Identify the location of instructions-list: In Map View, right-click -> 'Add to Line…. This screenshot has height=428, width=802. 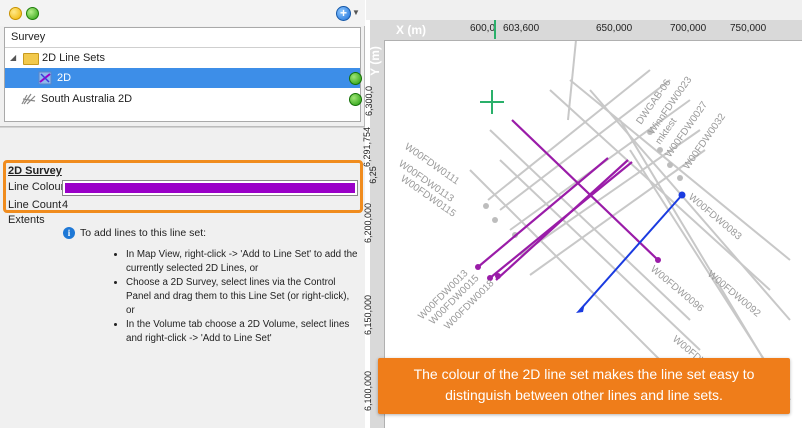
(236, 297).